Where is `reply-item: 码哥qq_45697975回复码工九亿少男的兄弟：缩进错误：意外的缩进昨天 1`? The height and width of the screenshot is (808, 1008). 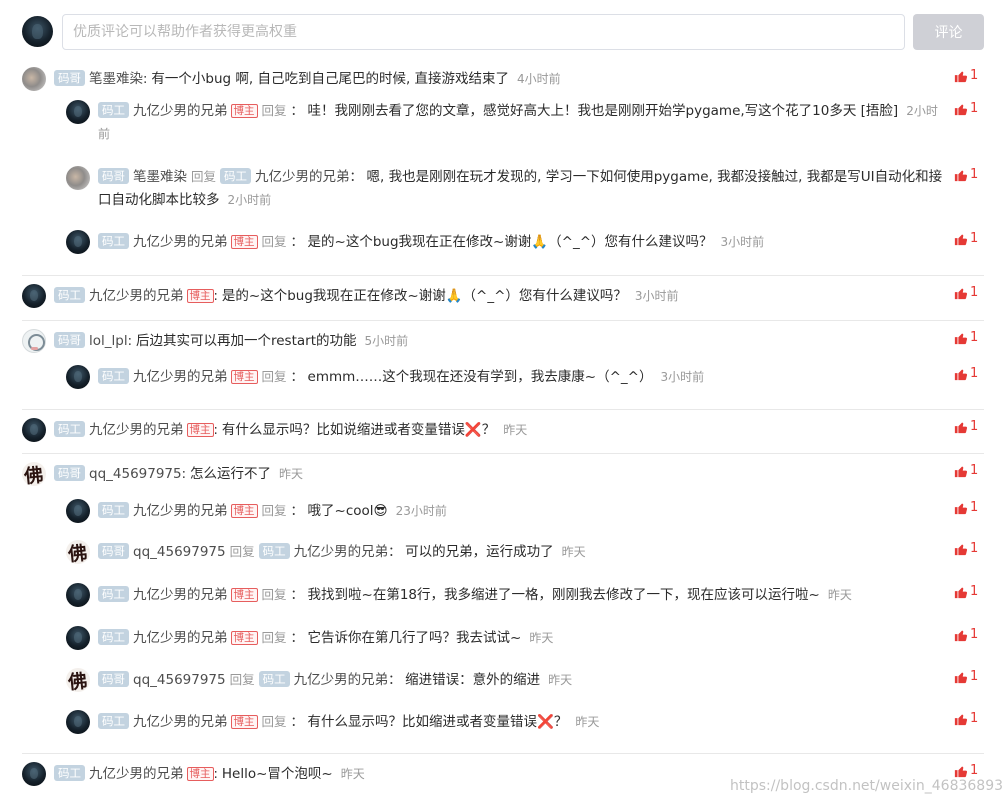
reply-item: 码哥qq_45697975回复码工九亿少男的兄弟：缩进错误：意外的缩进昨天 1 is located at coordinates (525, 681).